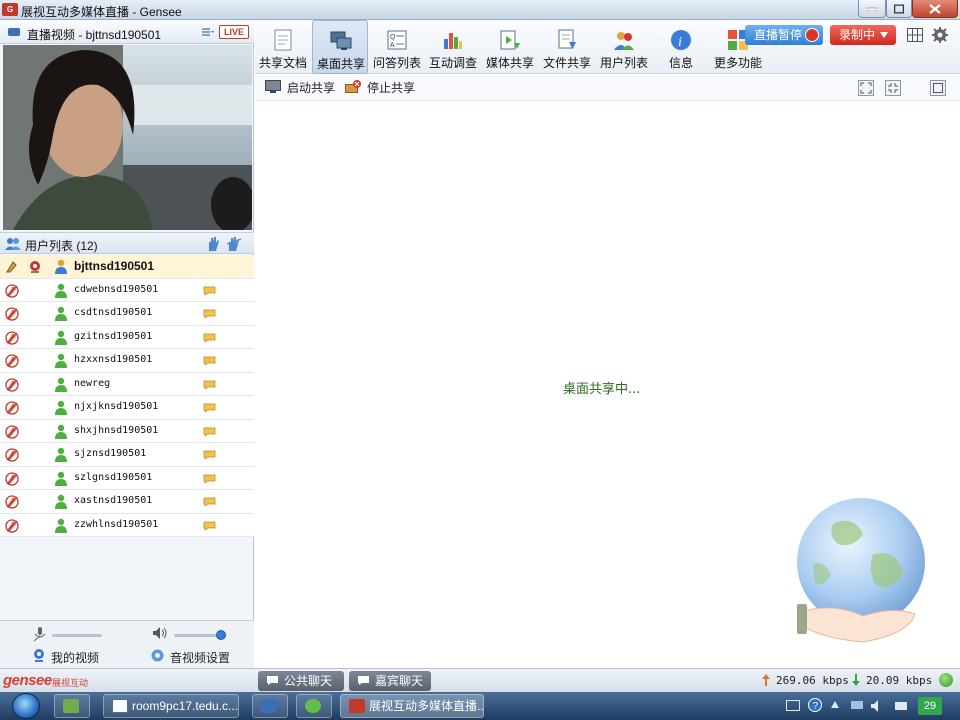 The image size is (960, 720). I want to click on tray-arrow-icon, so click(835, 705).